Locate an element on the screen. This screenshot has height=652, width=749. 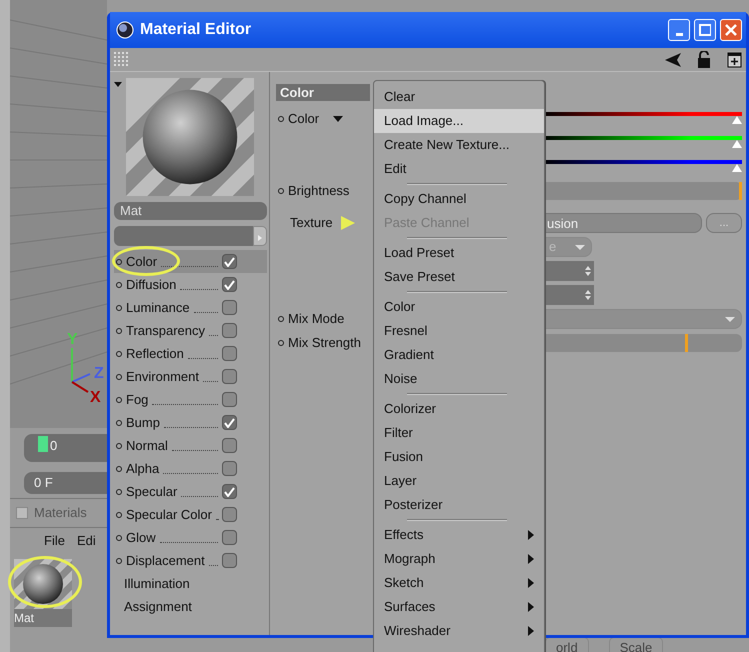
menu-item: File is located at coordinates (54, 540).